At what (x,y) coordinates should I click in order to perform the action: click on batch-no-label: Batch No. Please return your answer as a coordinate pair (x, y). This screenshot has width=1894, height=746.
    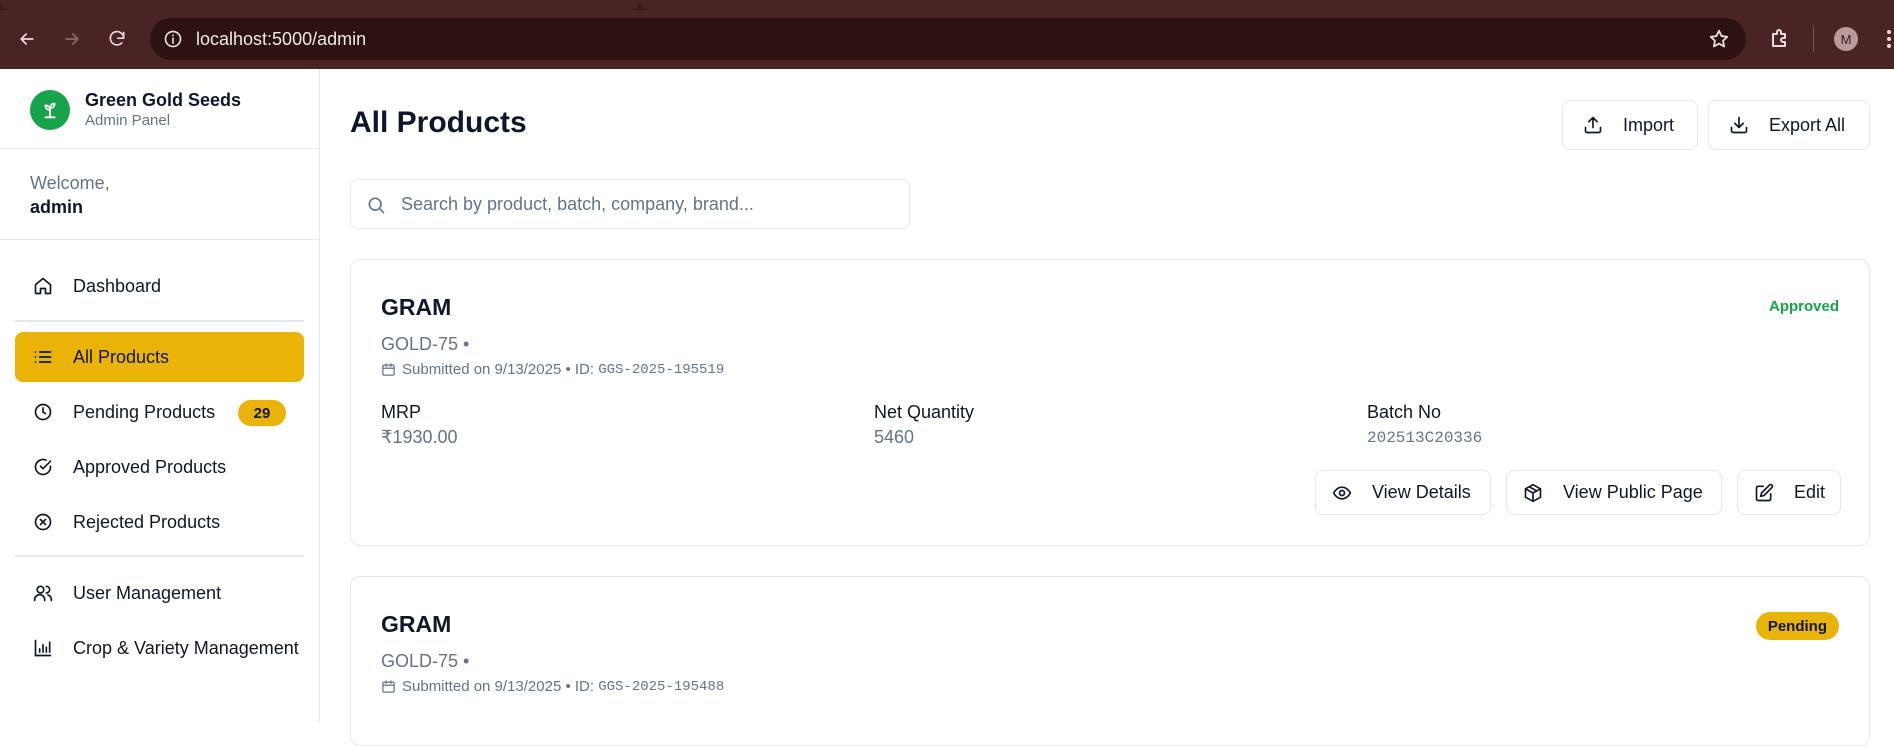
    Looking at the image, I should click on (1404, 412).